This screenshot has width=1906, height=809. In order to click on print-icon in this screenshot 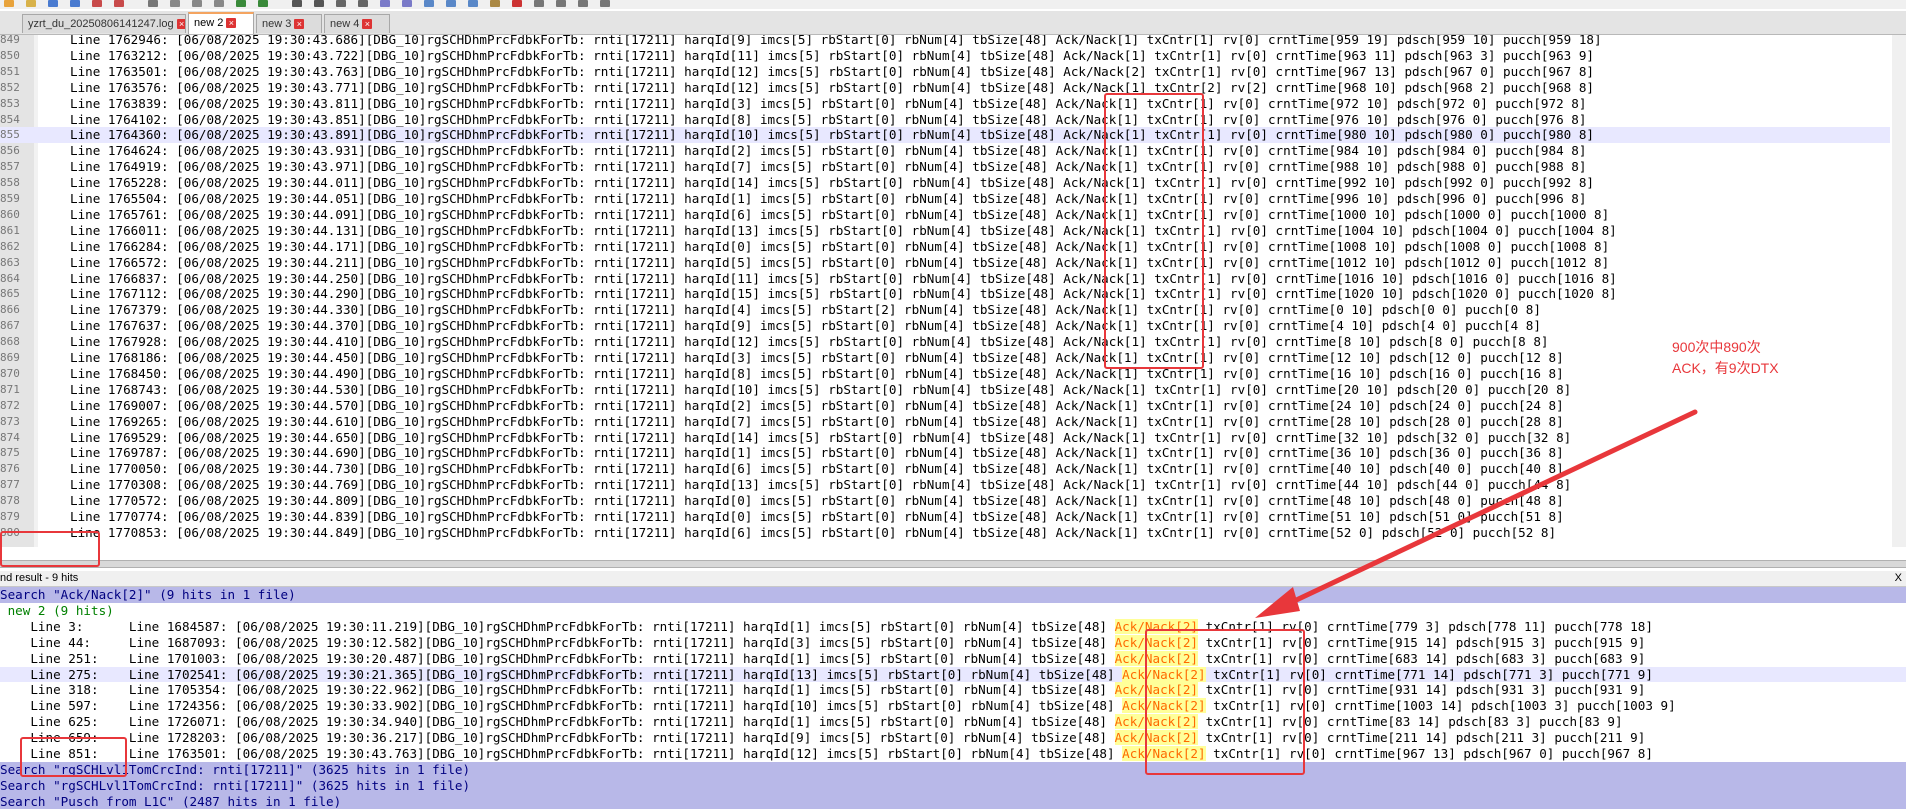, I will do `click(153, 3)`.